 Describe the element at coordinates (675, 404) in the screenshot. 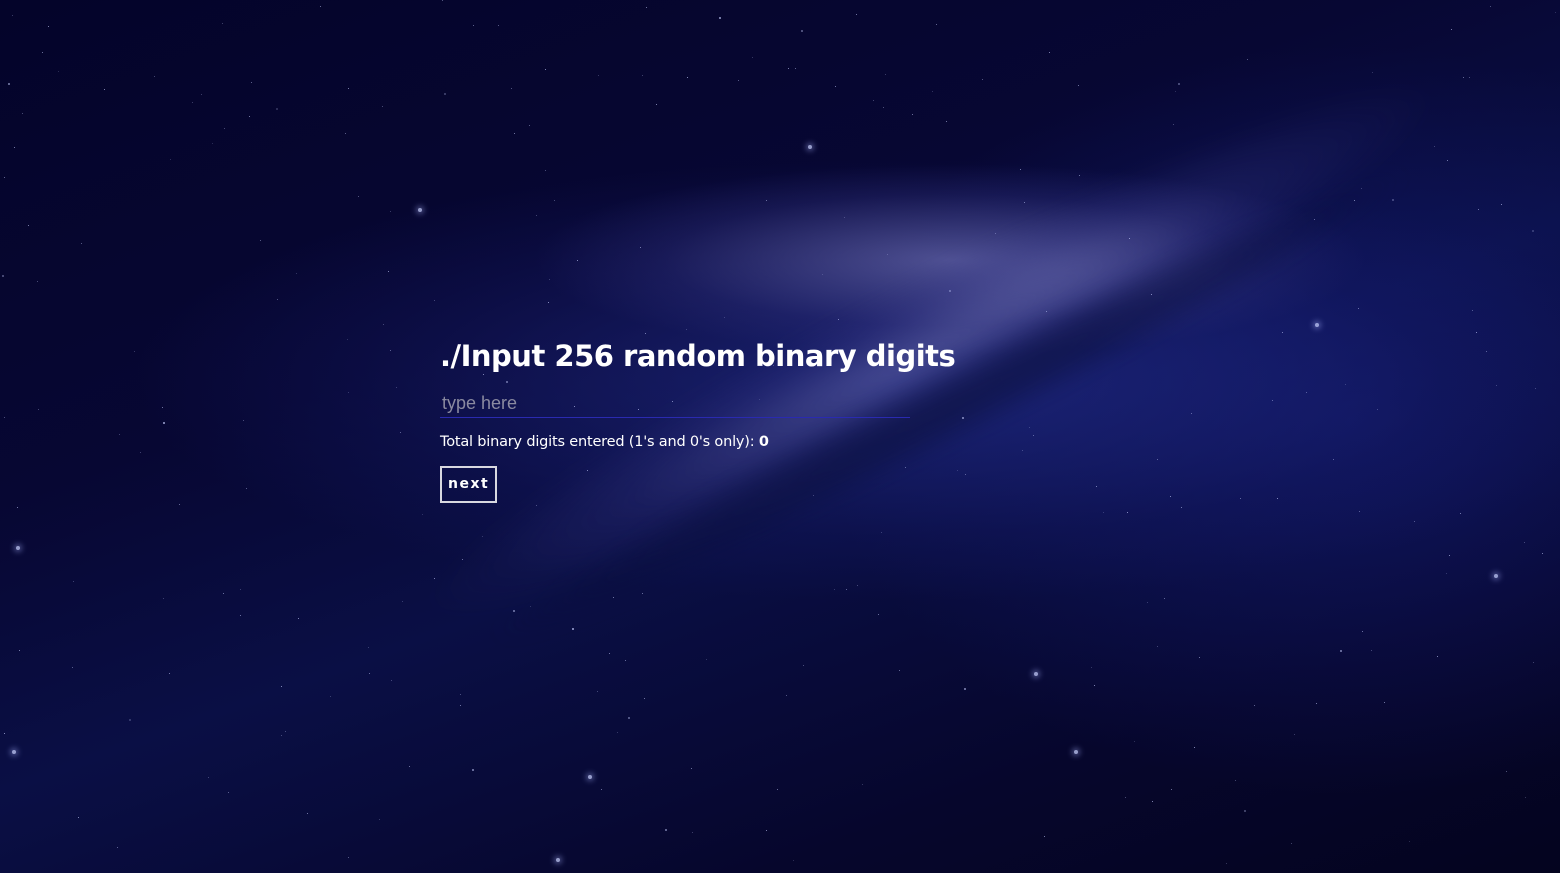

I see `binary-digits-input` at that location.